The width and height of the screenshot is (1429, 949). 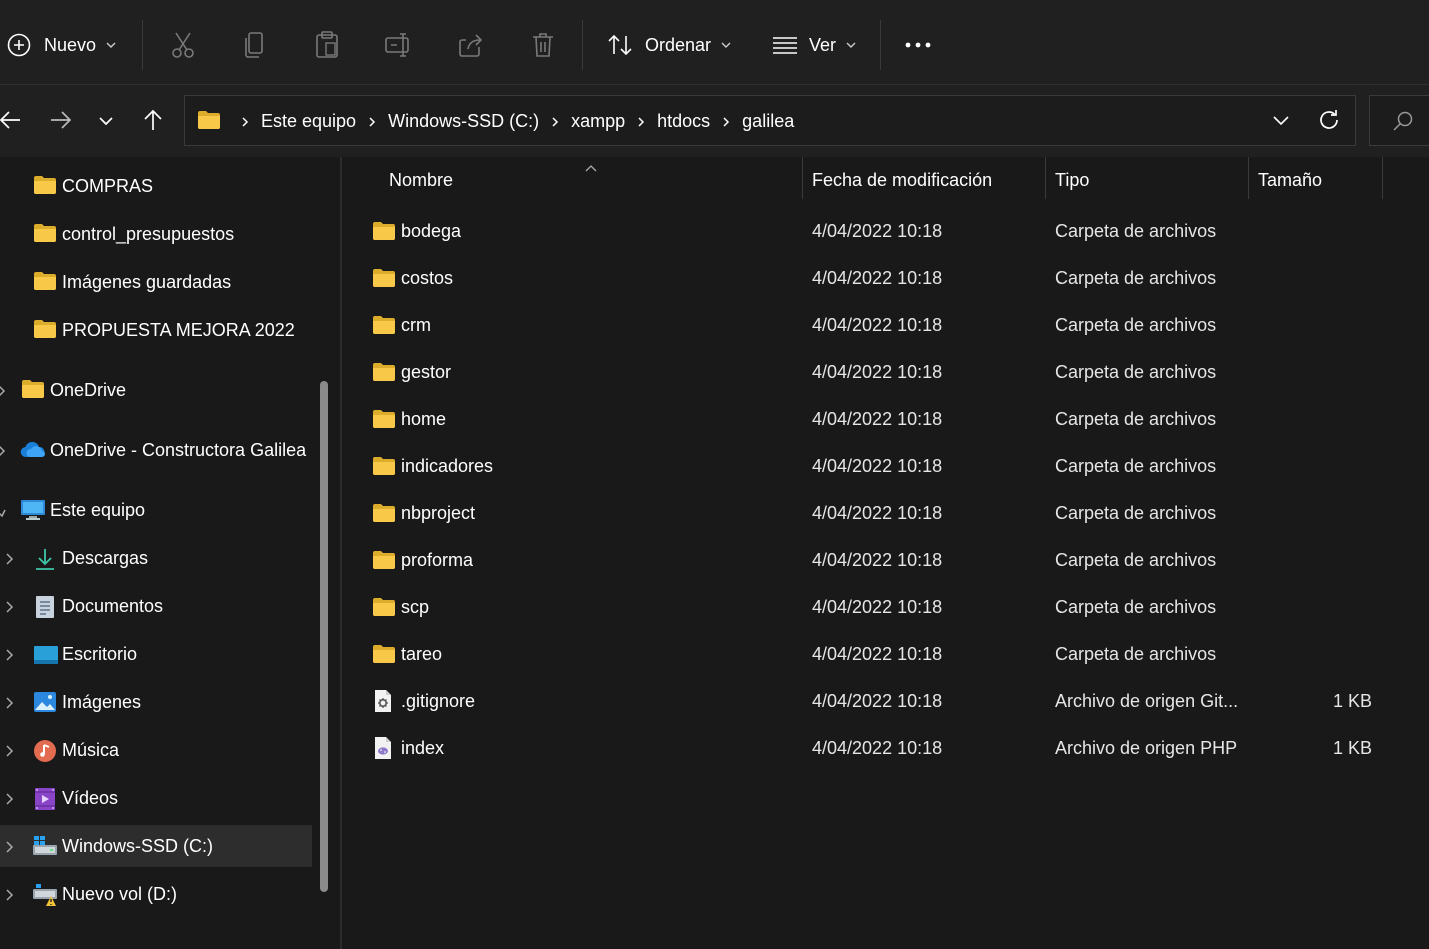 I want to click on download-icon, so click(x=45, y=561).